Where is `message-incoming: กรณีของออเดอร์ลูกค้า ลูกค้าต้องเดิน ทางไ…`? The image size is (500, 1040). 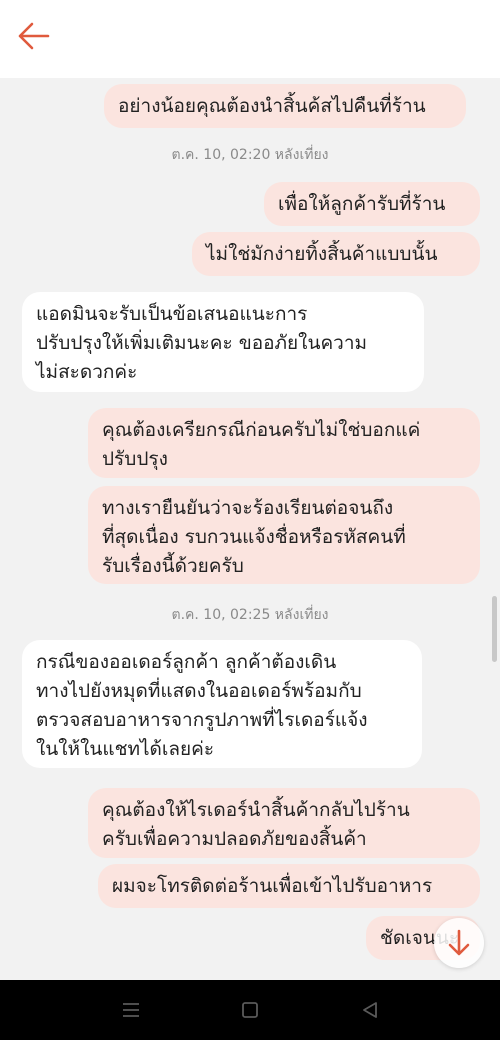
message-incoming: กรณีของออเดอร์ลูกค้า ลูกค้าต้องเดิน ทางไ… is located at coordinates (222, 704).